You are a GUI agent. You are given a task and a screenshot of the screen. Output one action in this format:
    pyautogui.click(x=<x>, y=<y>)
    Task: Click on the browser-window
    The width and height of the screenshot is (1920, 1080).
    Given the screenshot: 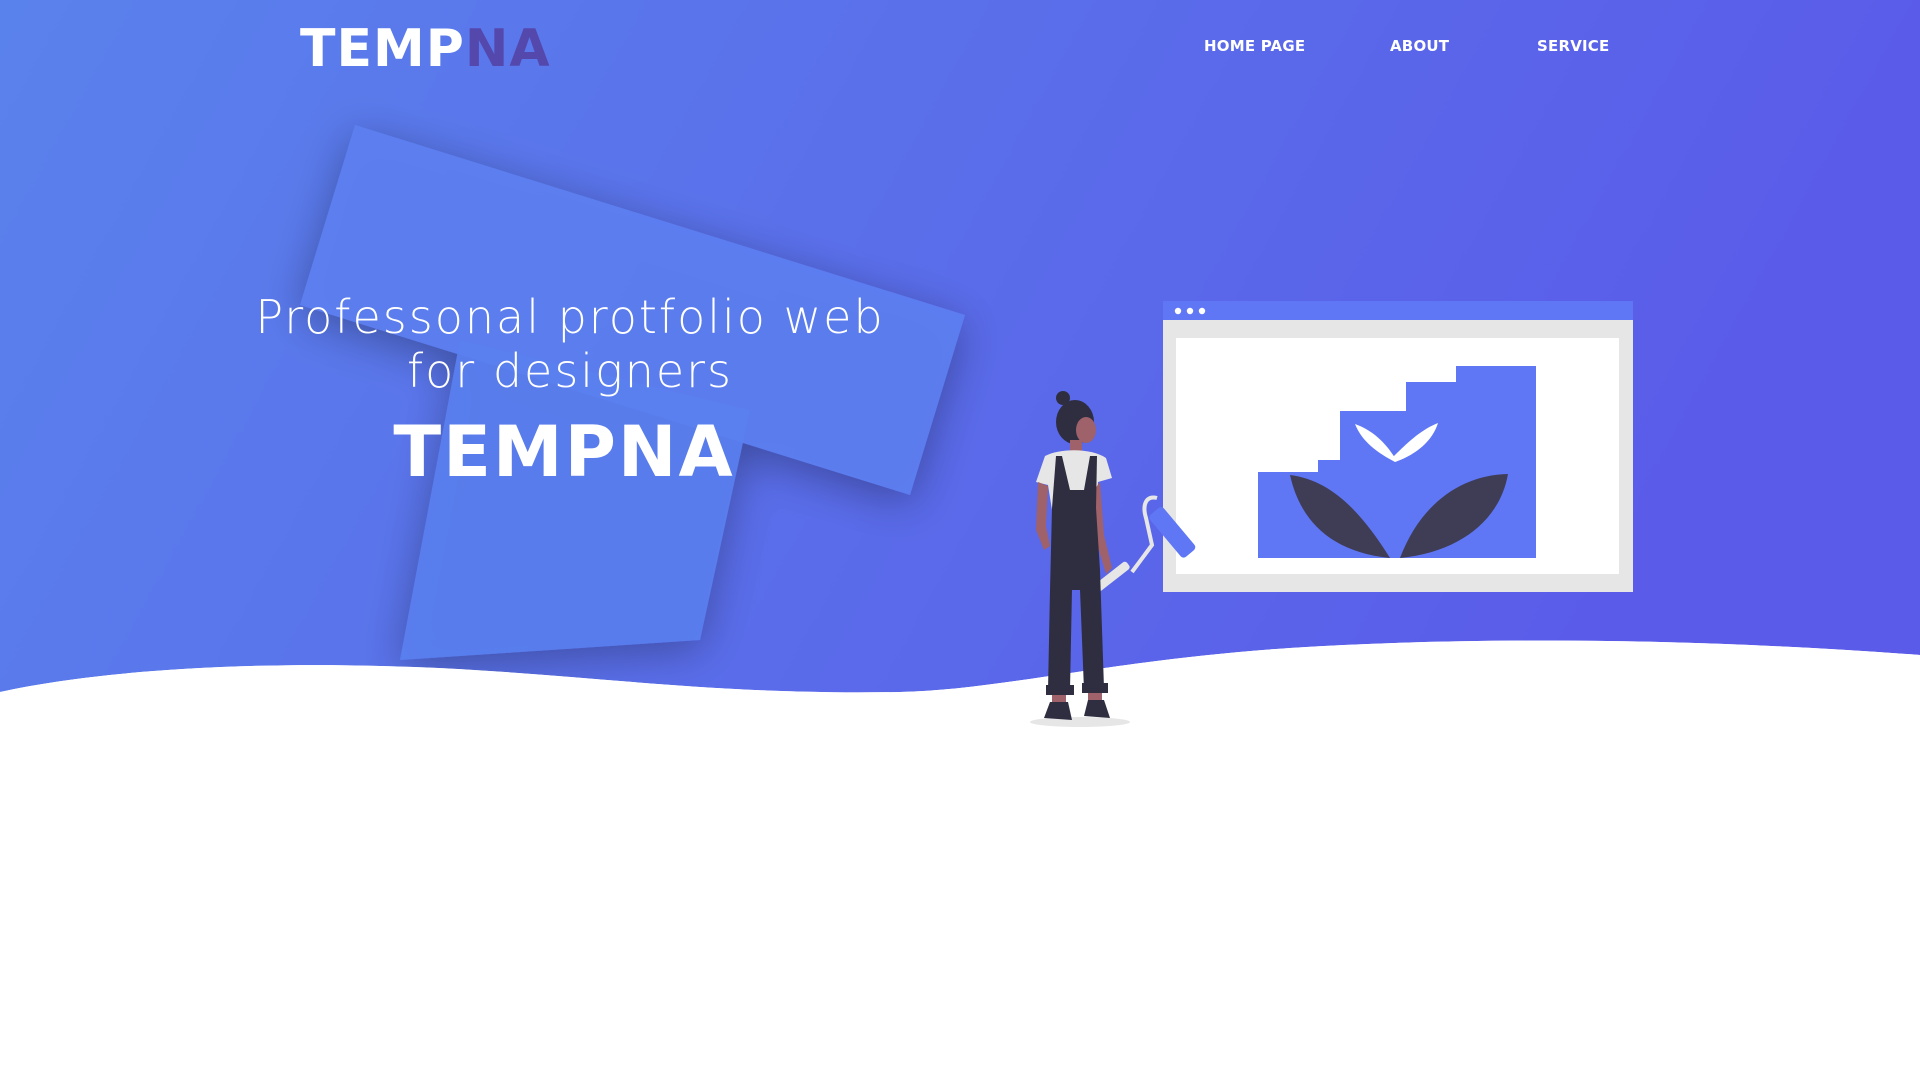 What is the action you would take?
    pyautogui.click(x=1398, y=446)
    